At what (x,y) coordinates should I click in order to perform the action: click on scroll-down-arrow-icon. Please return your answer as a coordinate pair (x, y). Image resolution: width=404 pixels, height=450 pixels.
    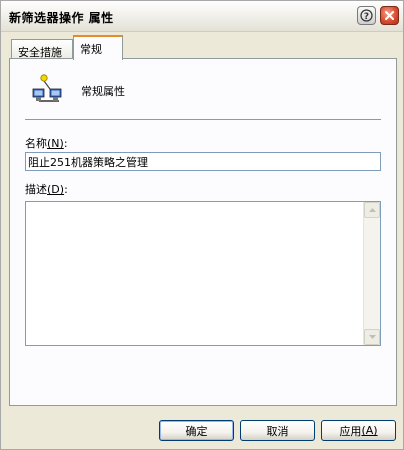
    Looking at the image, I should click on (372, 337).